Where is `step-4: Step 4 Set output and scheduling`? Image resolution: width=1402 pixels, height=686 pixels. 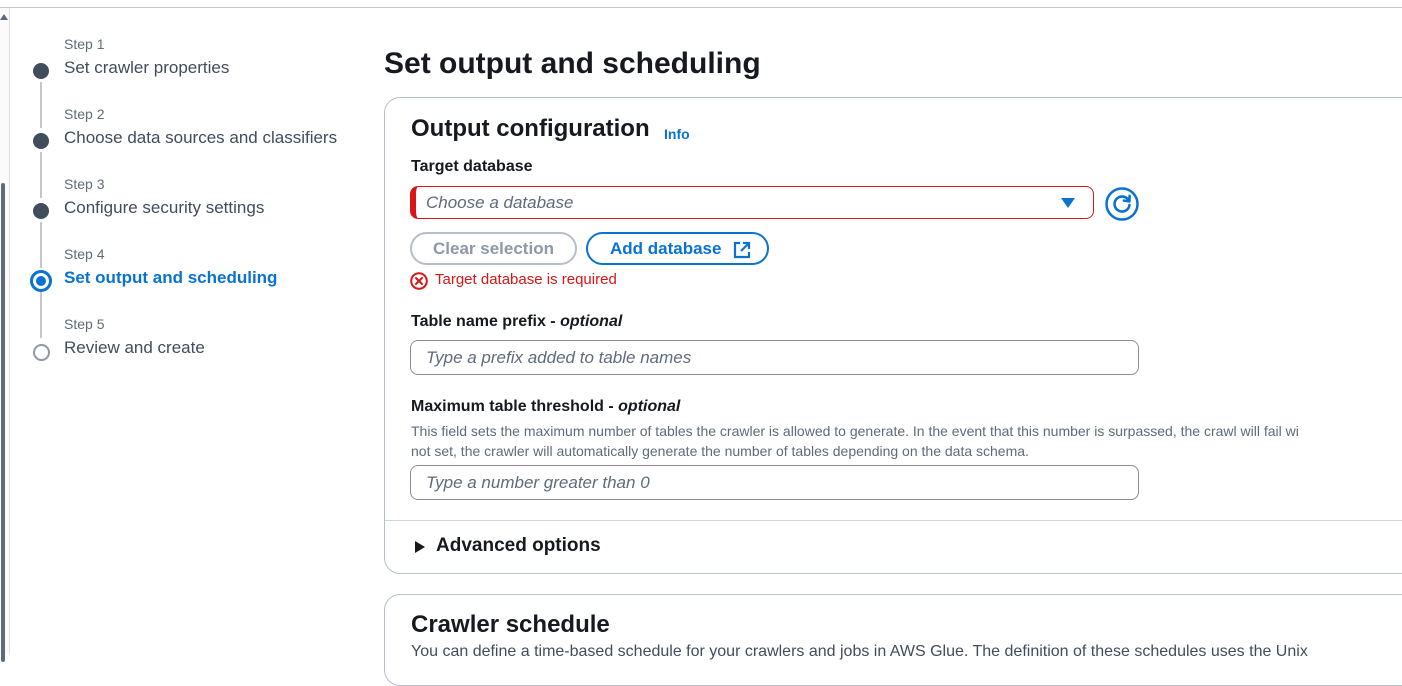 step-4: Step 4 Set output and scheduling is located at coordinates (195, 292).